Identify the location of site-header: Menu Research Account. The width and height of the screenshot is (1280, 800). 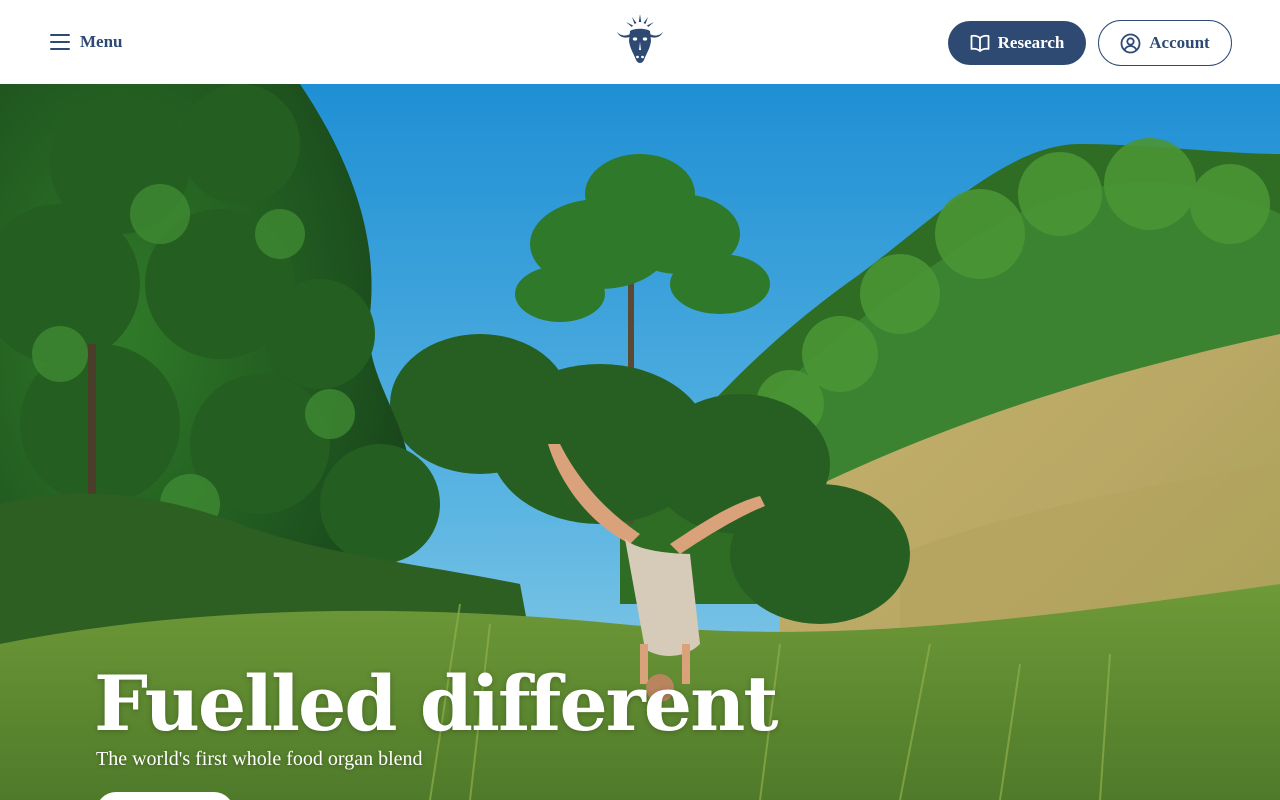
(640, 42).